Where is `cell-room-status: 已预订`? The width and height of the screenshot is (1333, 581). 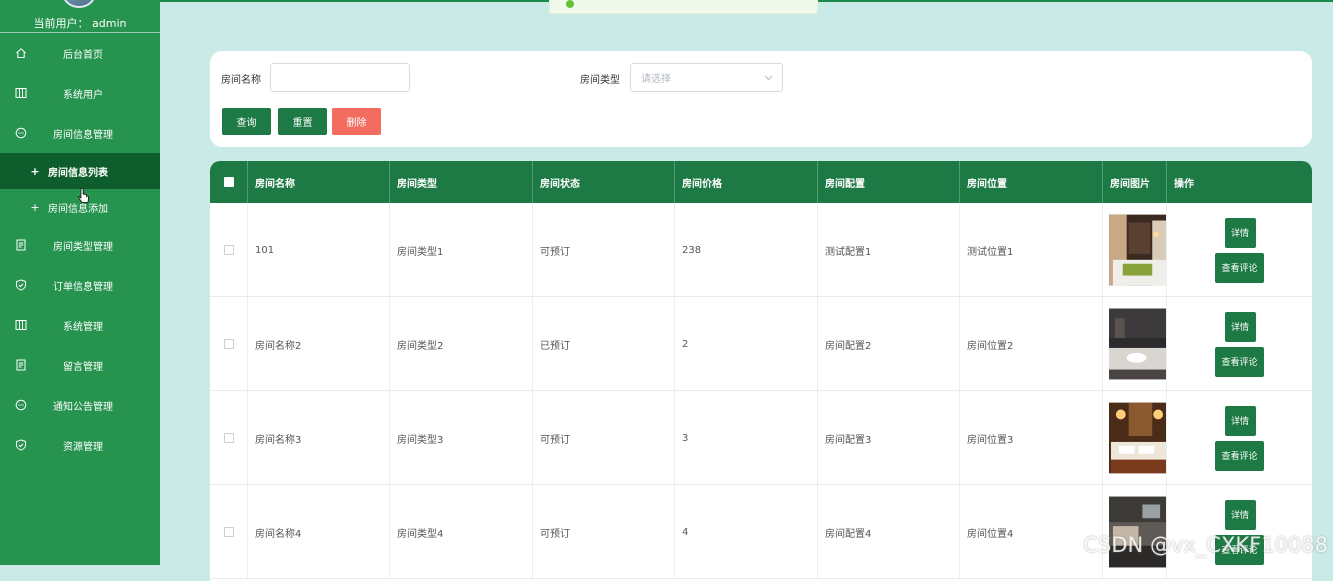
cell-room-status: 已预订 is located at coordinates (604, 344).